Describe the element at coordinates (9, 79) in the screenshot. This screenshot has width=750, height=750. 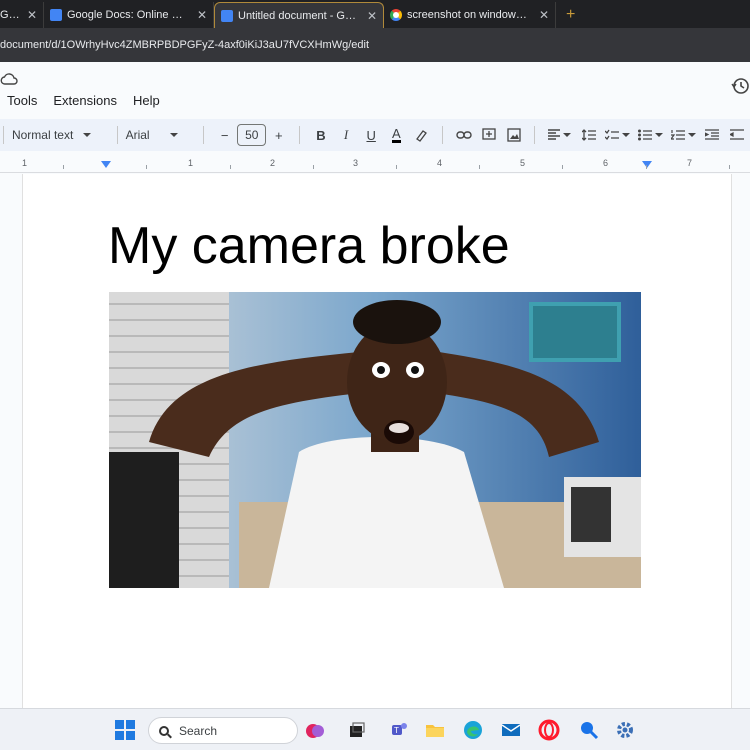
I see `cloud-saved-icon` at that location.